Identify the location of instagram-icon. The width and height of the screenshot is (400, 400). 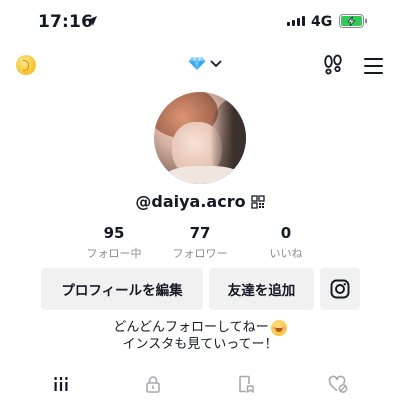
(340, 289).